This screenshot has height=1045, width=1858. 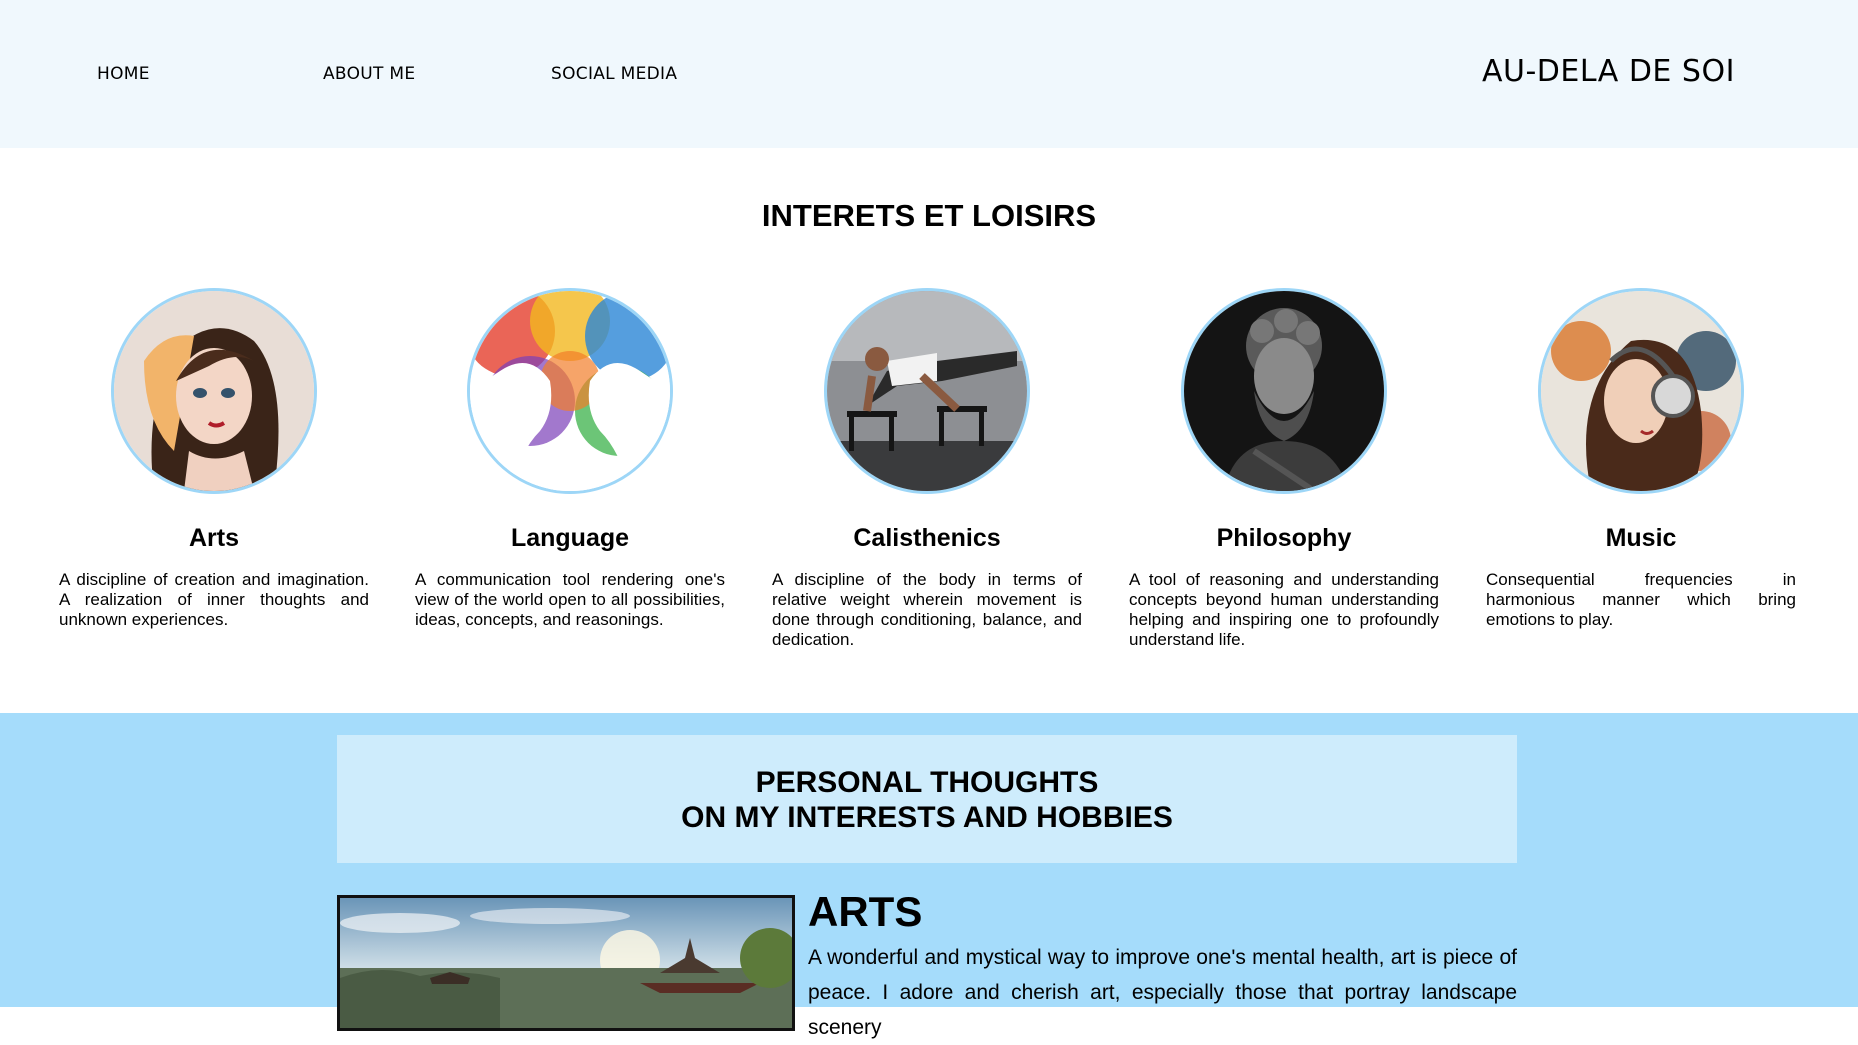 I want to click on personal-thoughts-title-line2: ON MY INTERESTS AND HOBBIES, so click(x=927, y=817).